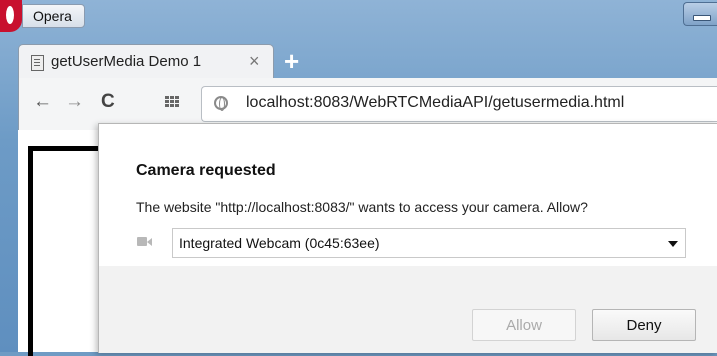 This screenshot has width=717, height=356. I want to click on reload-icon: C, so click(108, 102).